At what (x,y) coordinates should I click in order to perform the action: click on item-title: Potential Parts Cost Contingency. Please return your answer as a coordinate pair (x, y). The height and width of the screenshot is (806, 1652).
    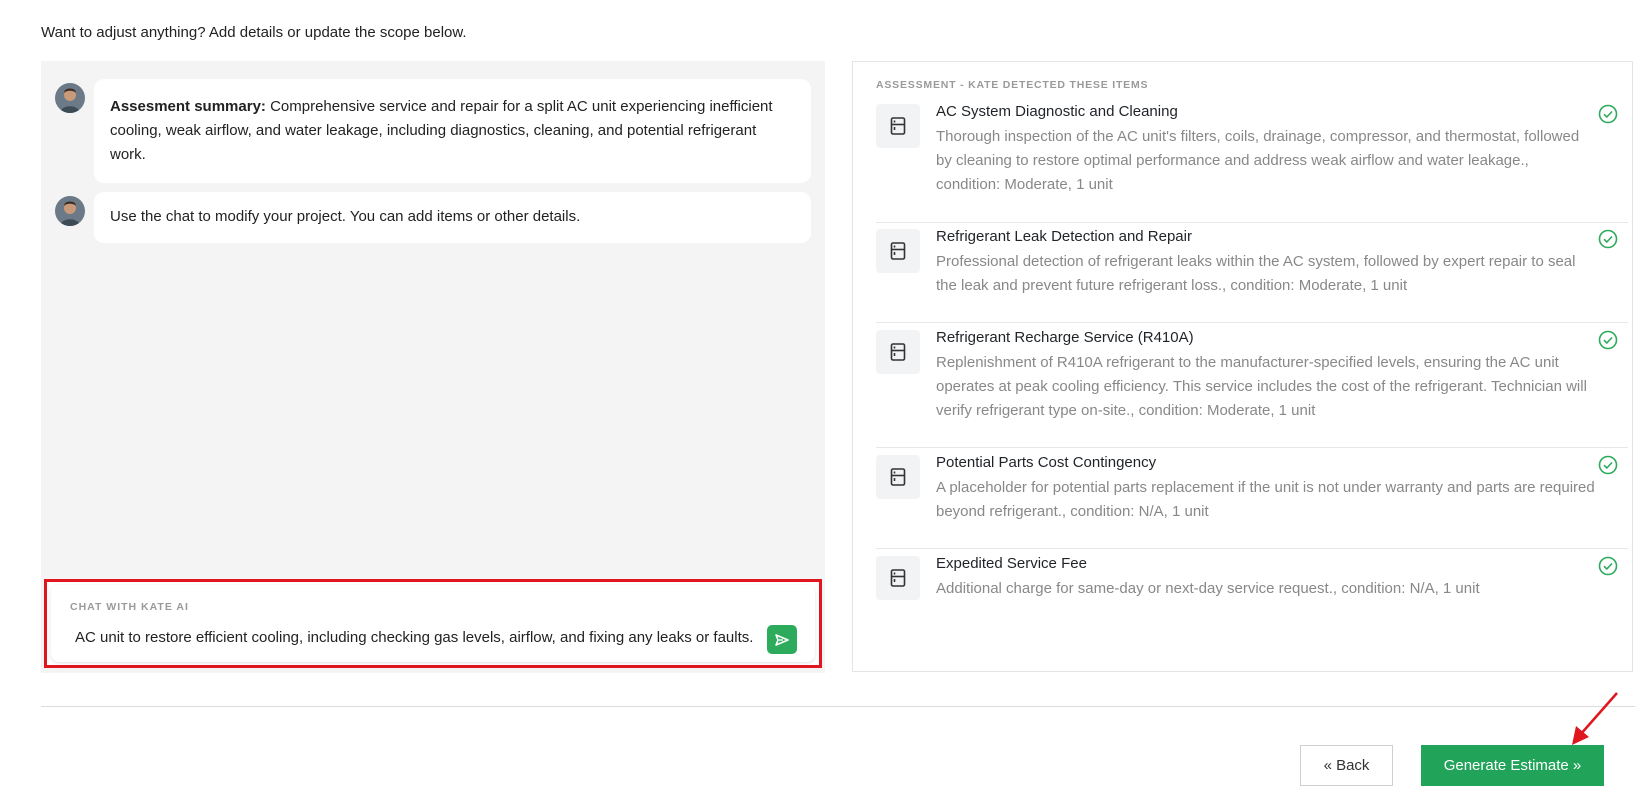
    Looking at the image, I should click on (1046, 462).